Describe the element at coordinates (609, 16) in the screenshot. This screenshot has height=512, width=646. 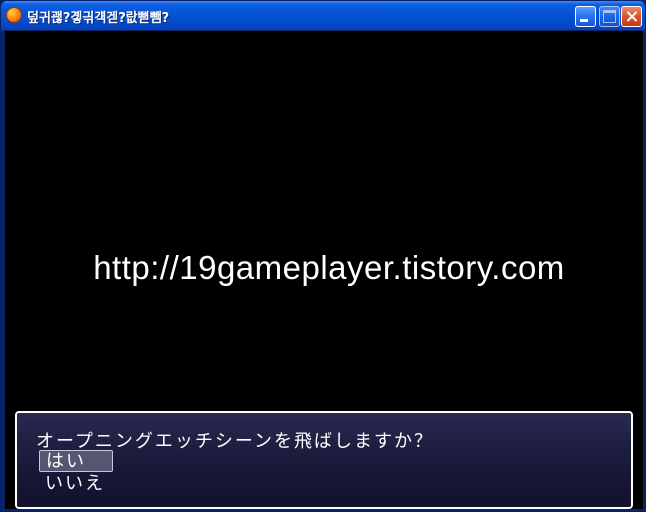
I see `maximize-button` at that location.